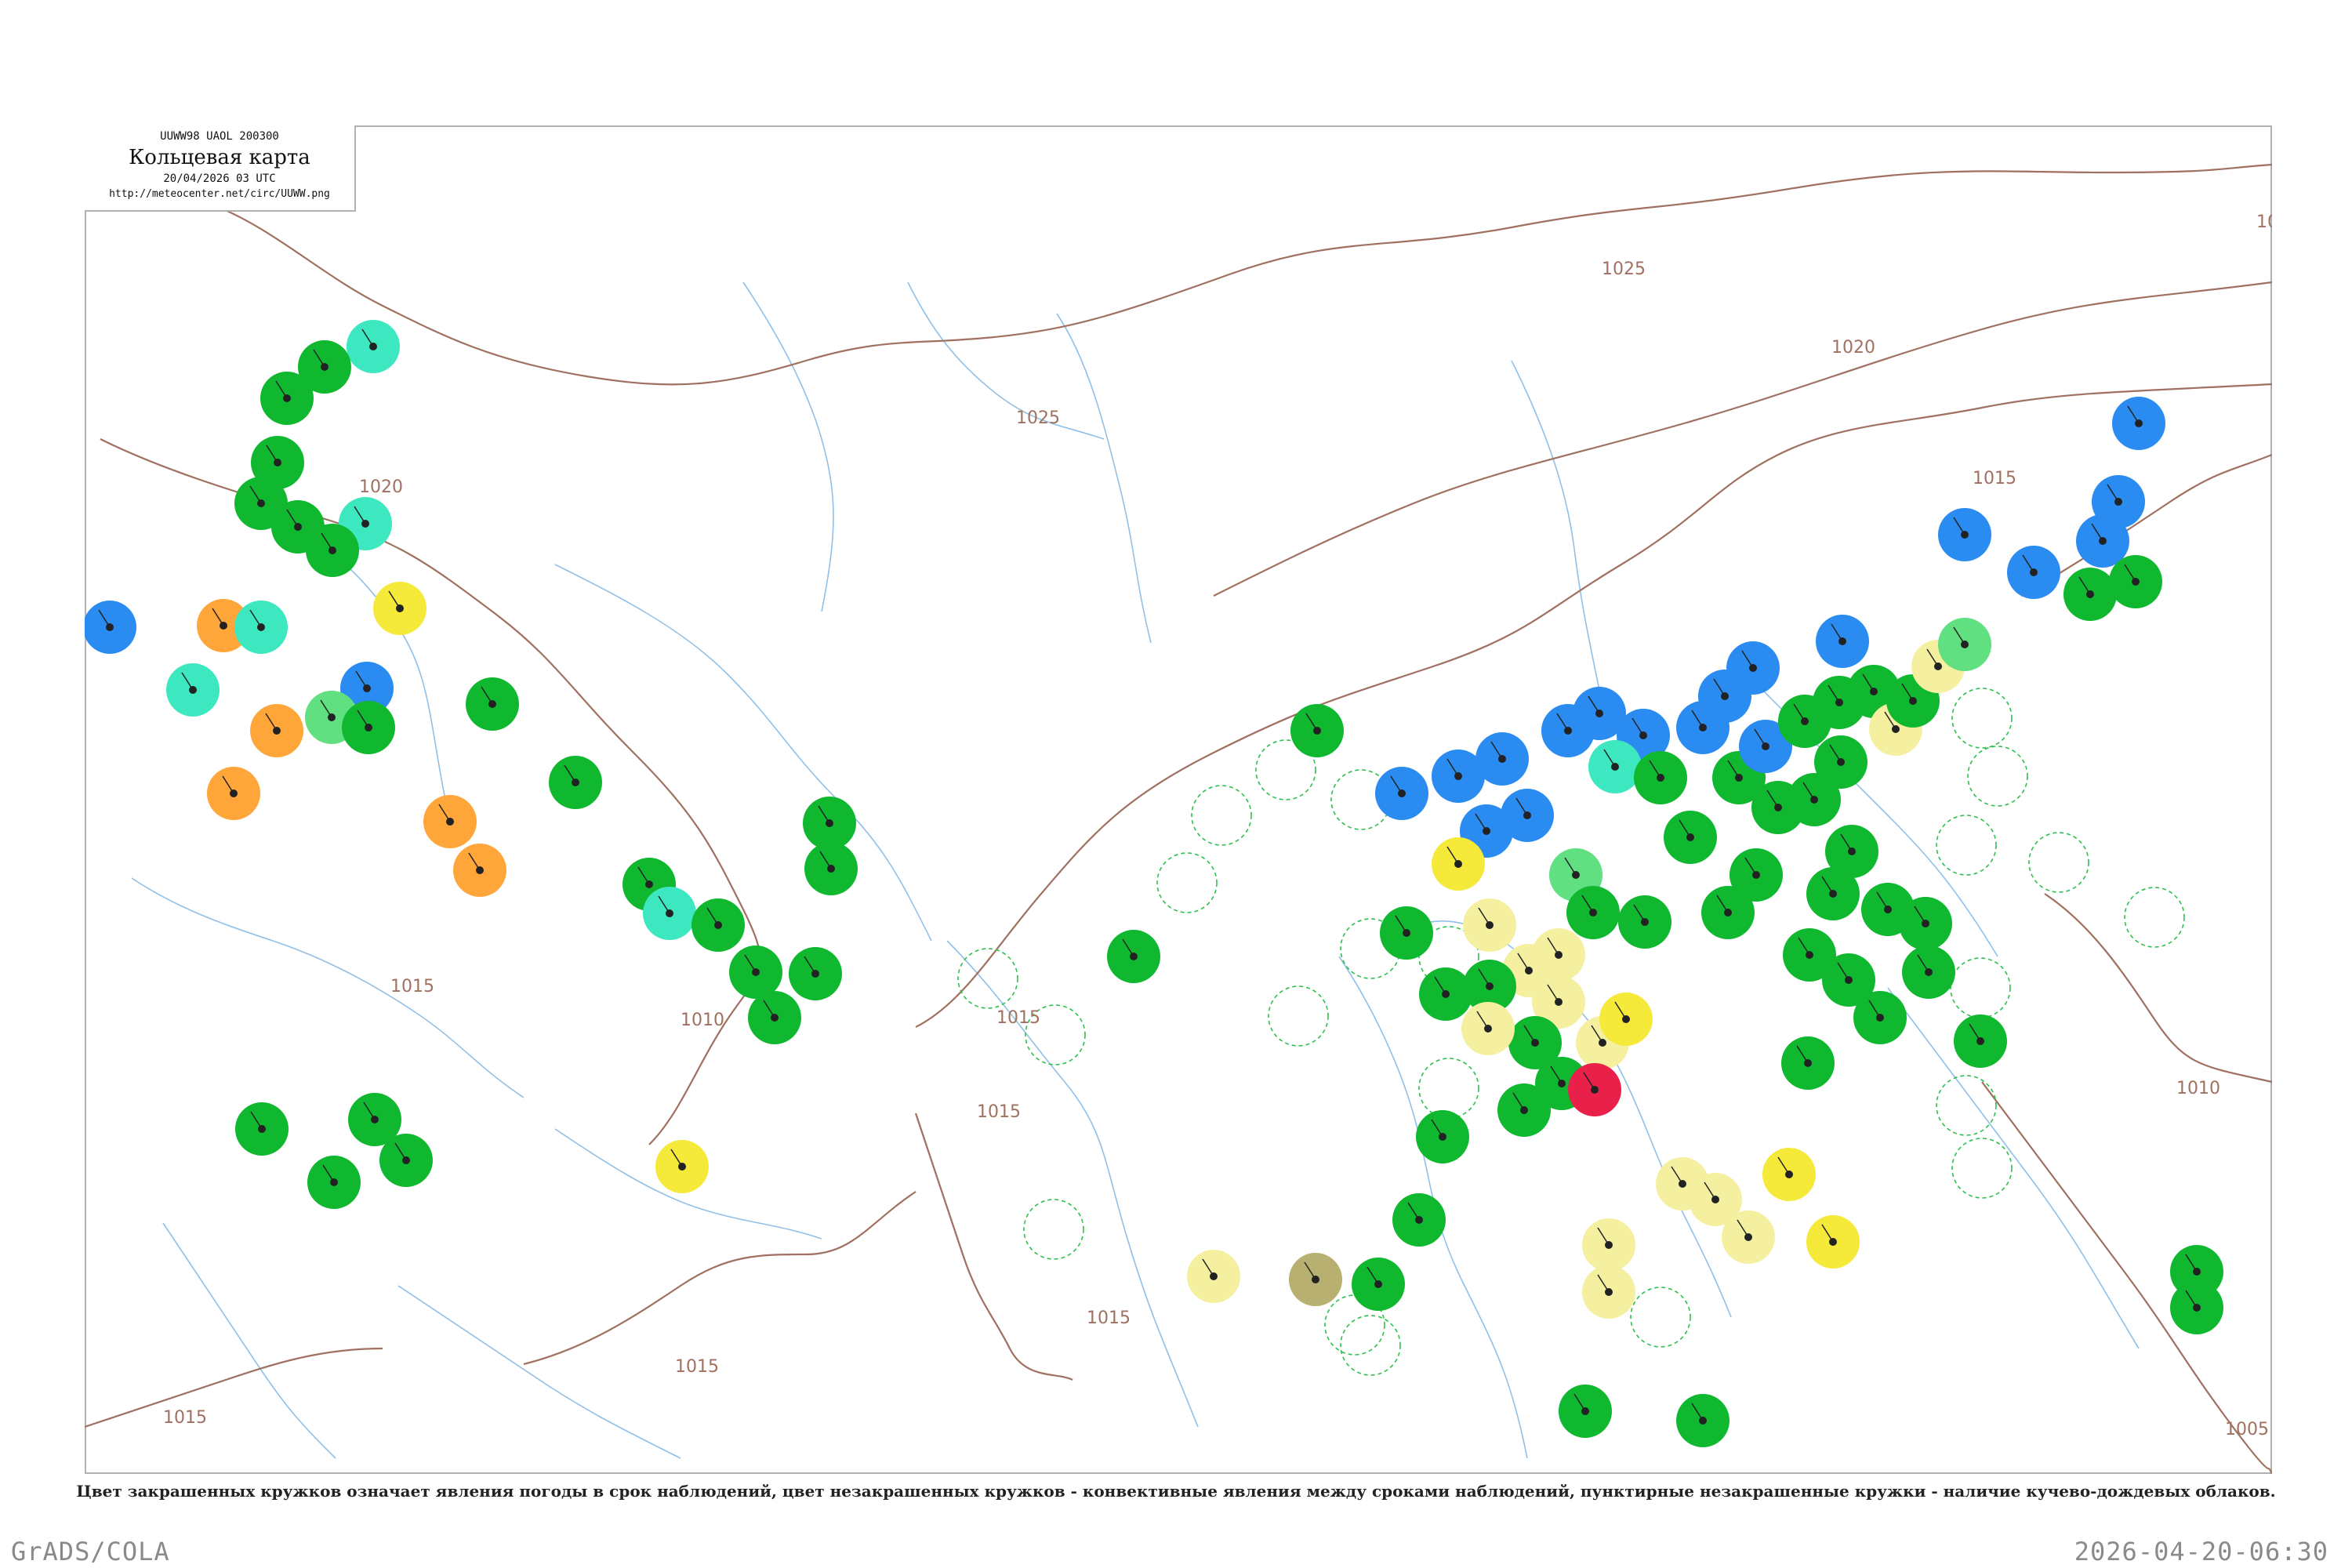  I want to click on map-title: Кольцевая карта, so click(219, 157).